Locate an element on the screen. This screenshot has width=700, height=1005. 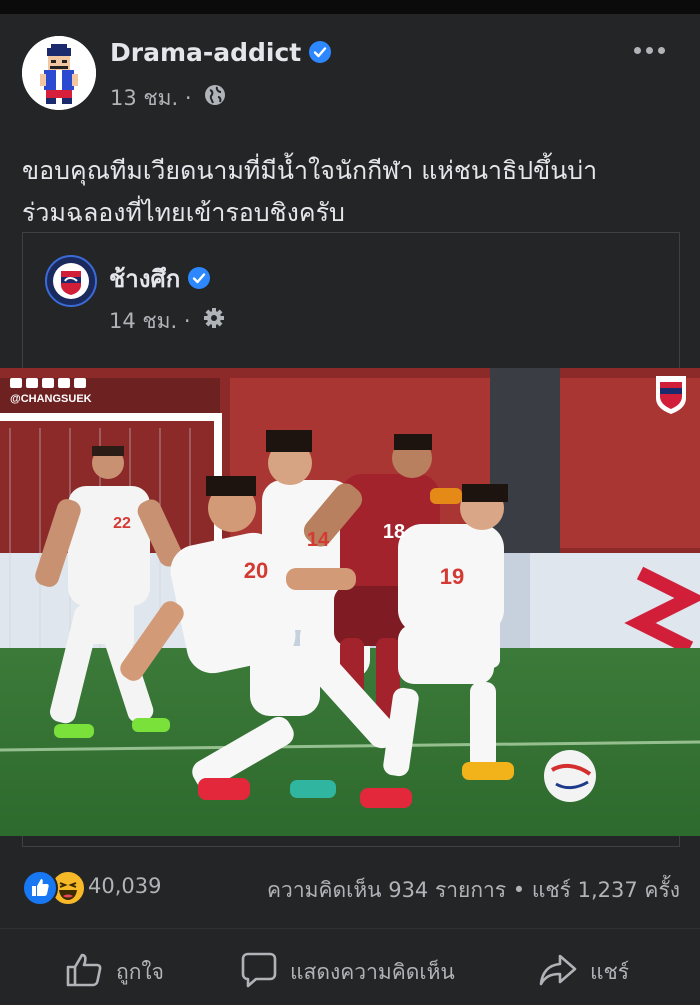
gear-icon is located at coordinates (214, 320).